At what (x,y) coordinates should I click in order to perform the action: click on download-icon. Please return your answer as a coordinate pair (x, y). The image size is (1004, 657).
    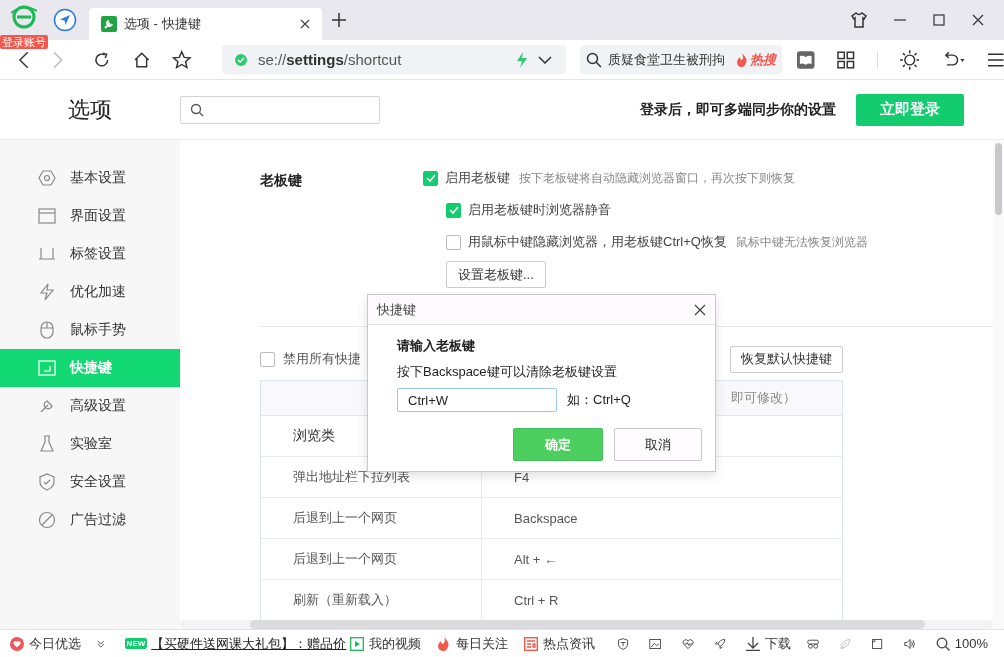
    Looking at the image, I should click on (753, 643).